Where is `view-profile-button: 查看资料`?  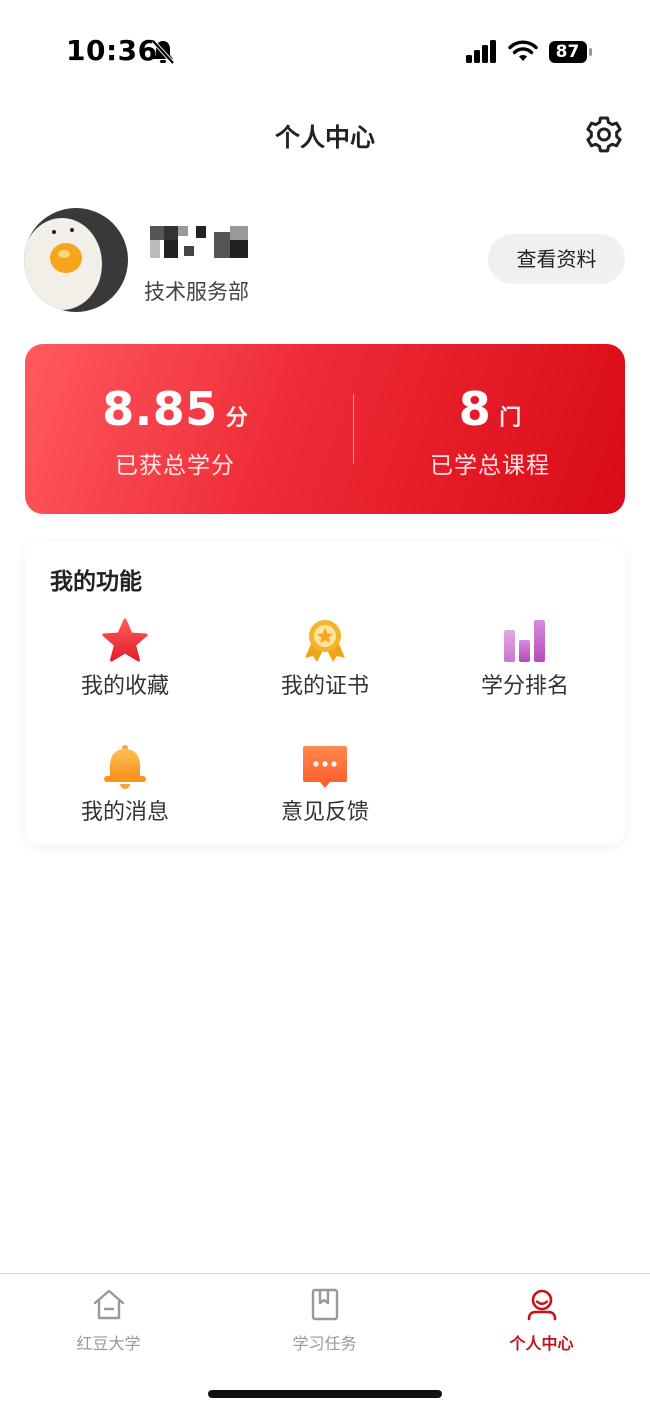
view-profile-button: 查看资料 is located at coordinates (556, 259).